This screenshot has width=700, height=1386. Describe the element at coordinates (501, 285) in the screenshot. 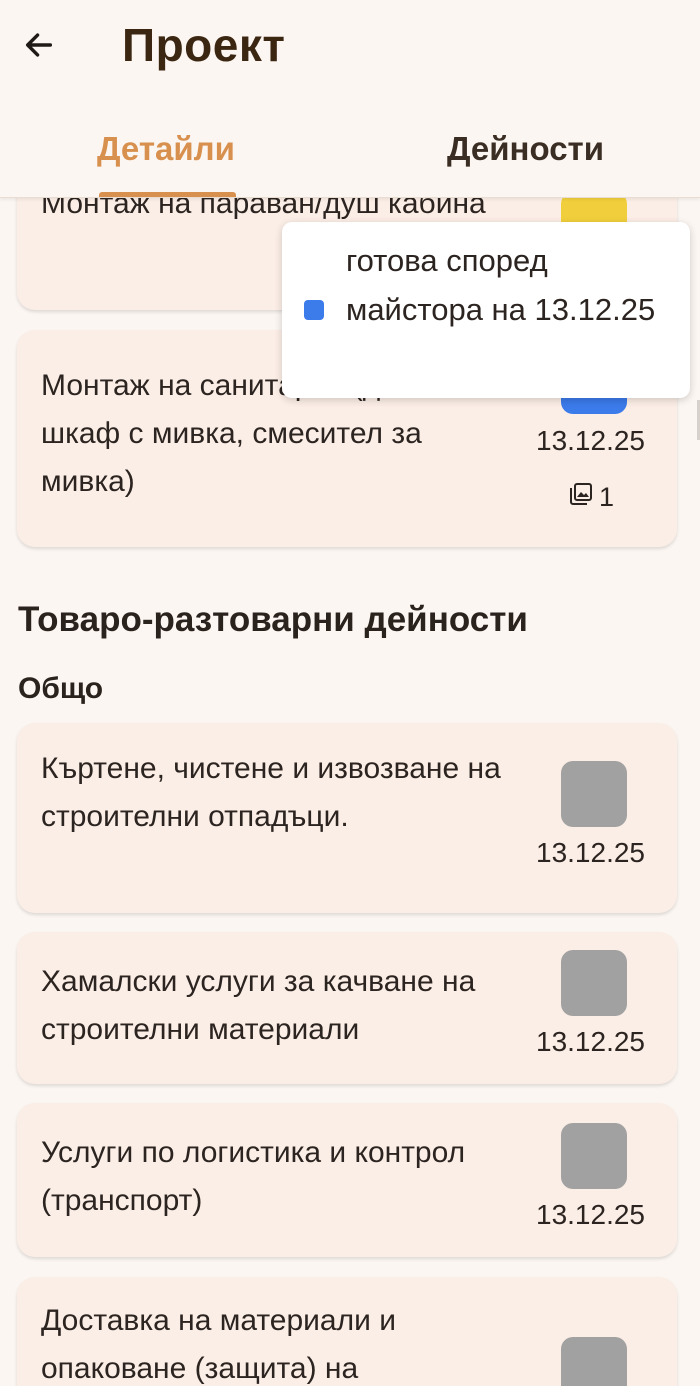

I see `tooltip-text: готова според майстора на 13.12.25` at that location.